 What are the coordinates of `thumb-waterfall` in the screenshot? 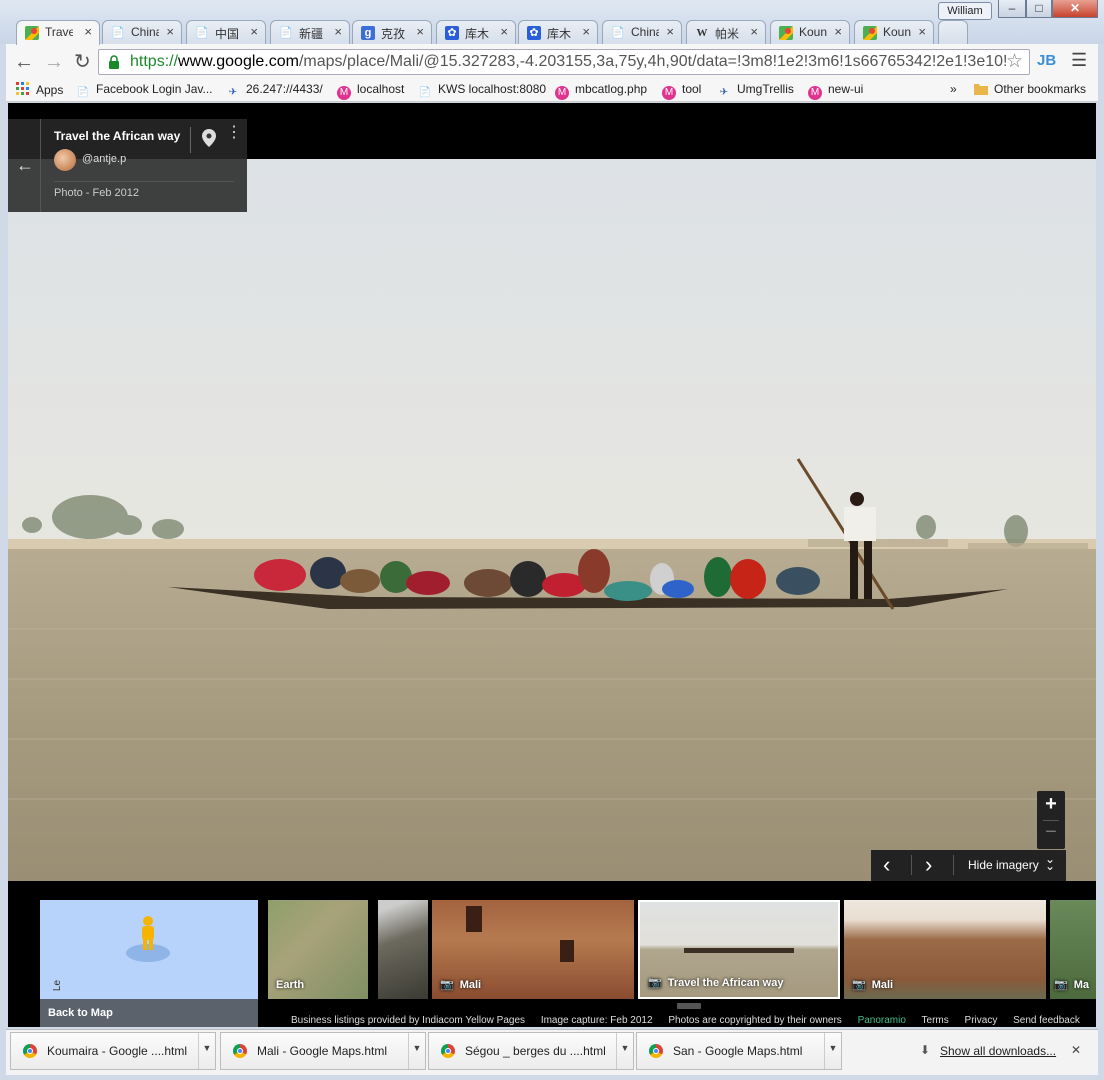 It's located at (403, 949).